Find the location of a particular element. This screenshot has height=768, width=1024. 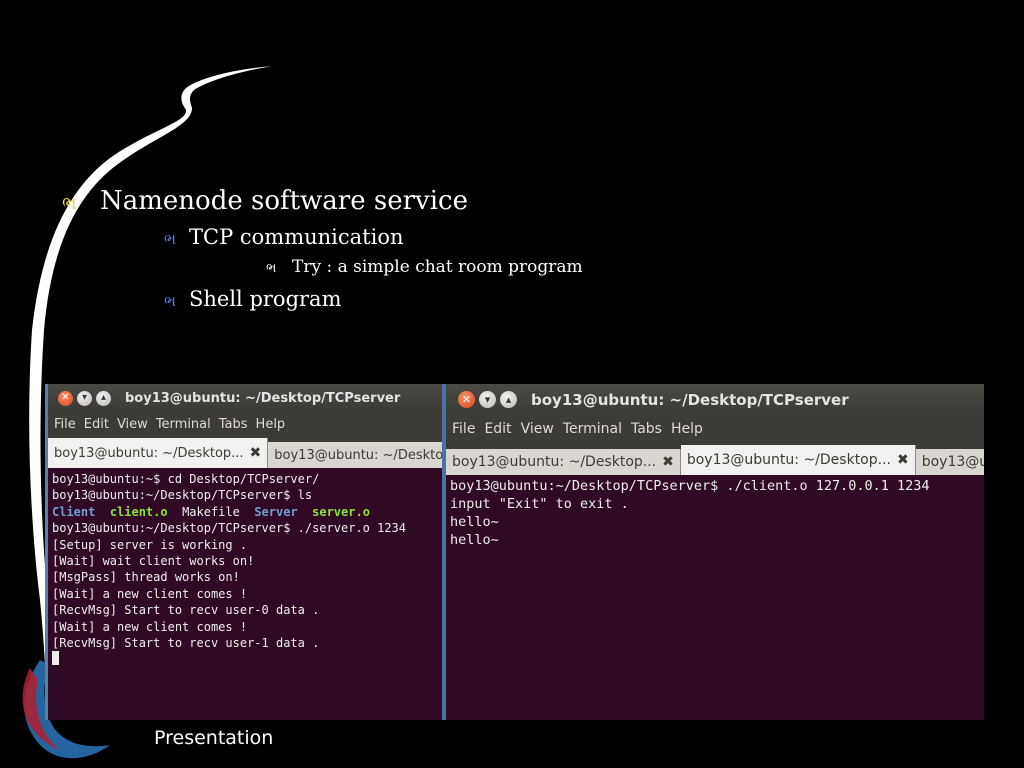

ls-dir-client: Client is located at coordinates (74, 511).